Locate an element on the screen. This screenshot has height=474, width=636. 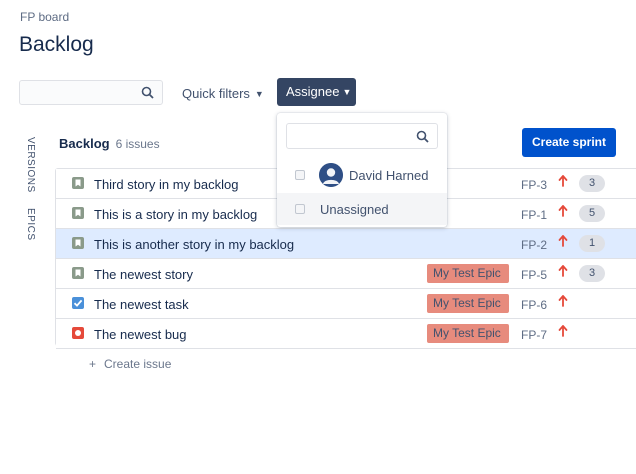
issue-row: The newest bug My Test Epic FP-7 is located at coordinates (346, 334).